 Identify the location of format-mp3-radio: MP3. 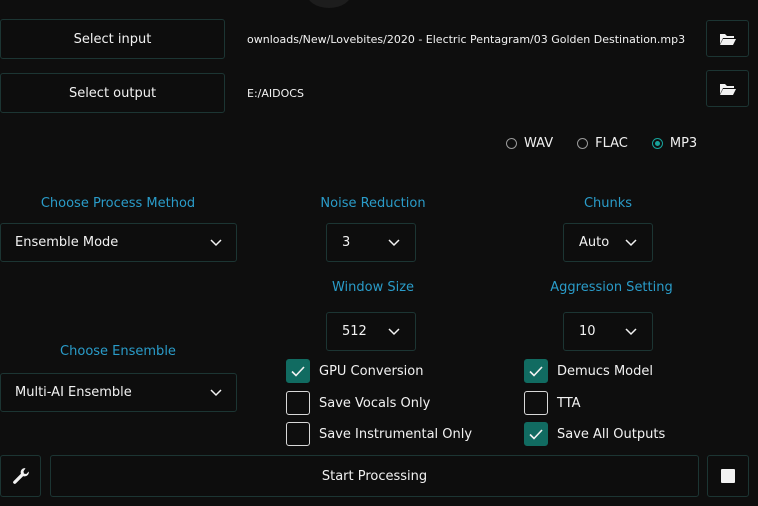
(674, 143).